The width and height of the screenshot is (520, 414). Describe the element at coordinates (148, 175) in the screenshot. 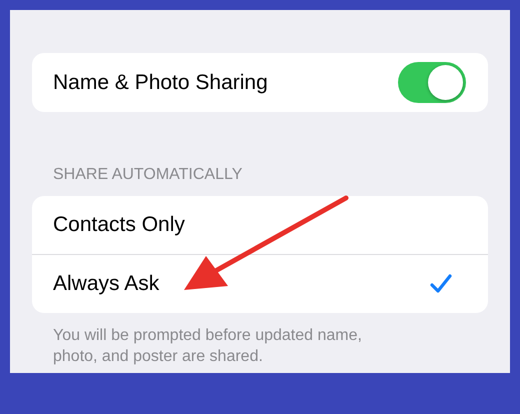

I see `section-header: SHARE AUTOMATICALLY` at that location.